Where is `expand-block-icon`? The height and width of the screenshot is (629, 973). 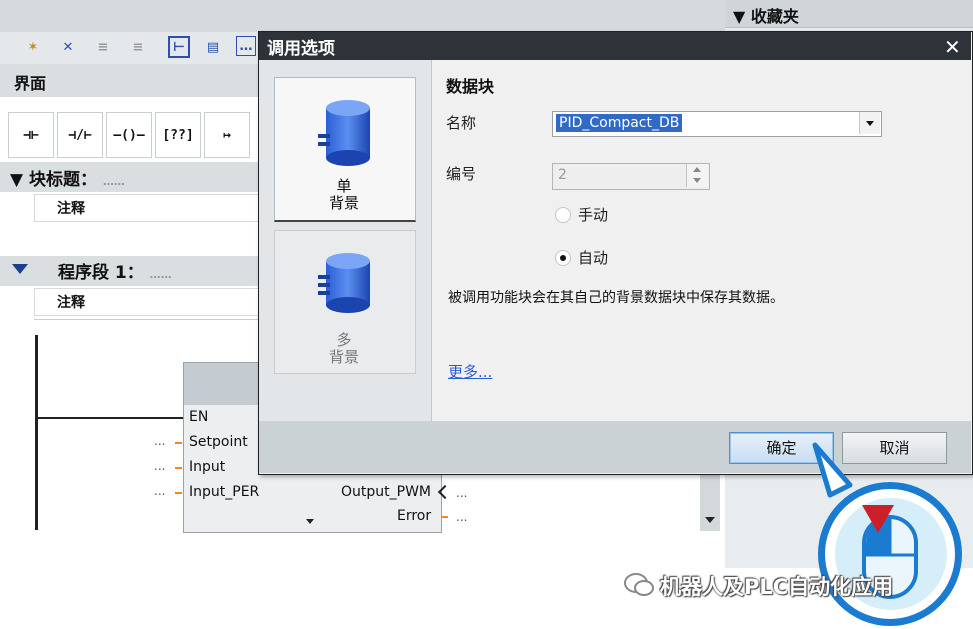 expand-block-icon is located at coordinates (310, 521).